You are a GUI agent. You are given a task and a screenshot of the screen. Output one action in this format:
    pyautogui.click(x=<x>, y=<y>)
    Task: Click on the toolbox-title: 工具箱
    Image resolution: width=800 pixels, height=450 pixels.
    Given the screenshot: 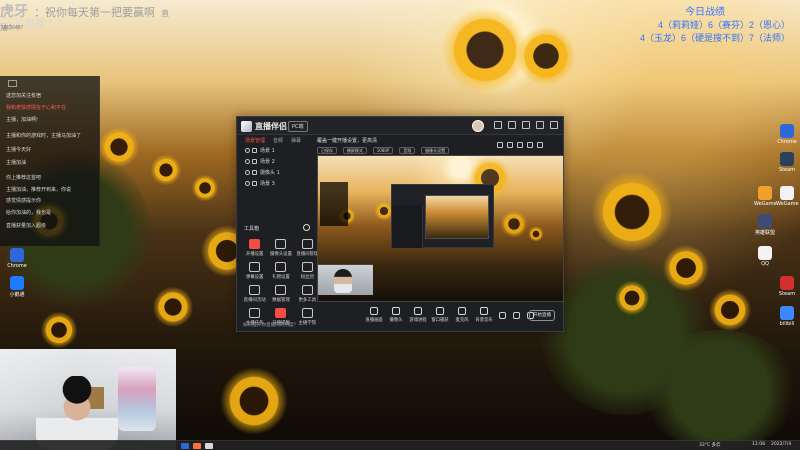 What is the action you would take?
    pyautogui.click(x=252, y=229)
    